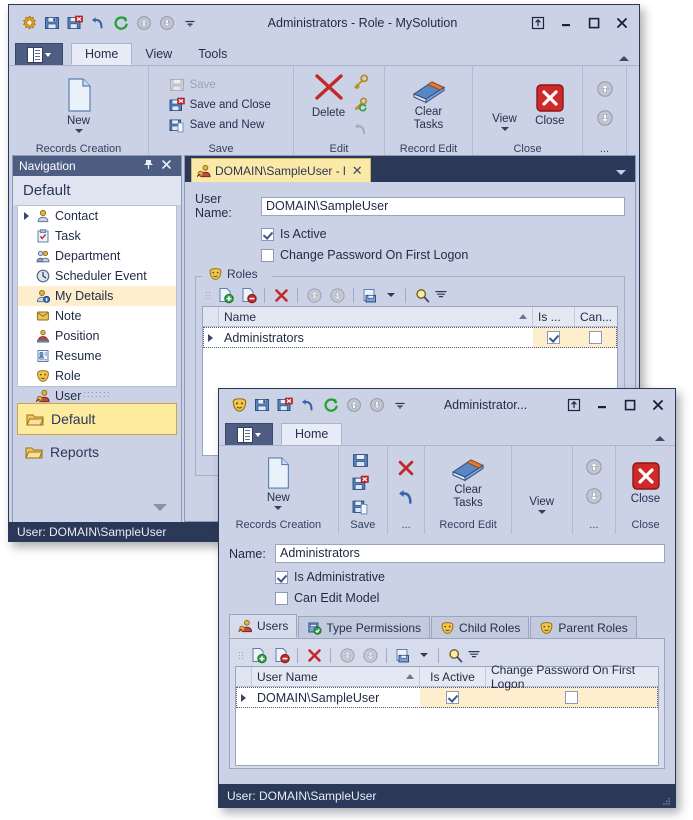  I want to click on save-and-close-button, so click(360, 485).